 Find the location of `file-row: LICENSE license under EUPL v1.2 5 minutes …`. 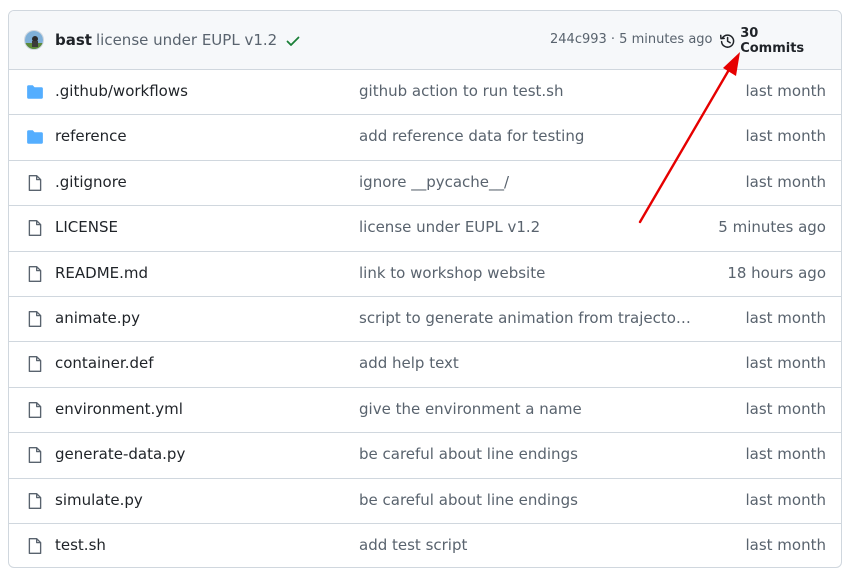

file-row: LICENSE license under EUPL v1.2 5 minutes … is located at coordinates (425, 227).